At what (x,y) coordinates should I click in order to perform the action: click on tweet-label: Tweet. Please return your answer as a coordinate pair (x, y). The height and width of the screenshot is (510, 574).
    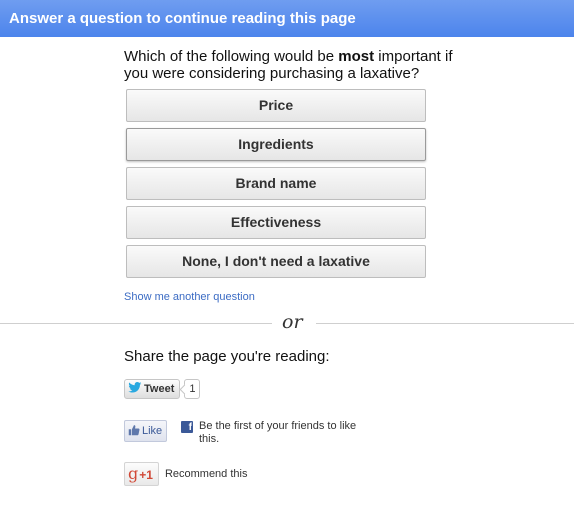
    Looking at the image, I should click on (159, 389).